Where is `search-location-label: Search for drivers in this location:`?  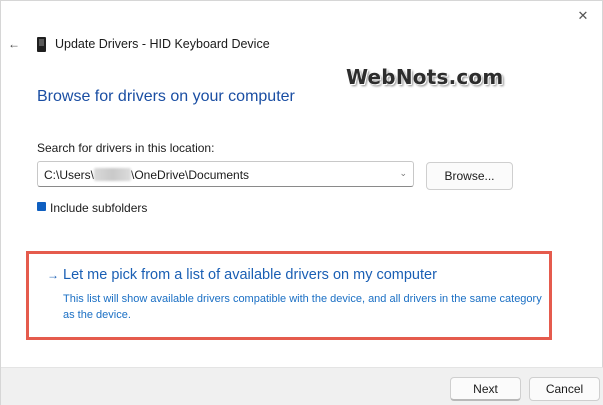 search-location-label: Search for drivers in this location: is located at coordinates (126, 148).